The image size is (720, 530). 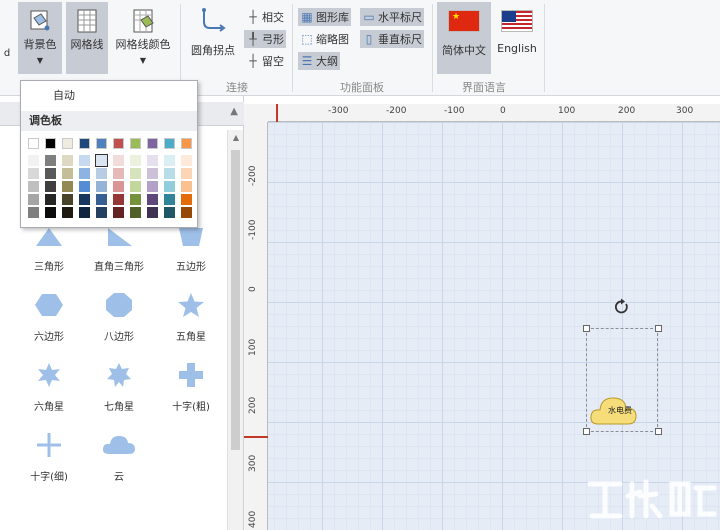 What do you see at coordinates (620, 410) in the screenshot?
I see `cloud-text: 水电费` at bounding box center [620, 410].